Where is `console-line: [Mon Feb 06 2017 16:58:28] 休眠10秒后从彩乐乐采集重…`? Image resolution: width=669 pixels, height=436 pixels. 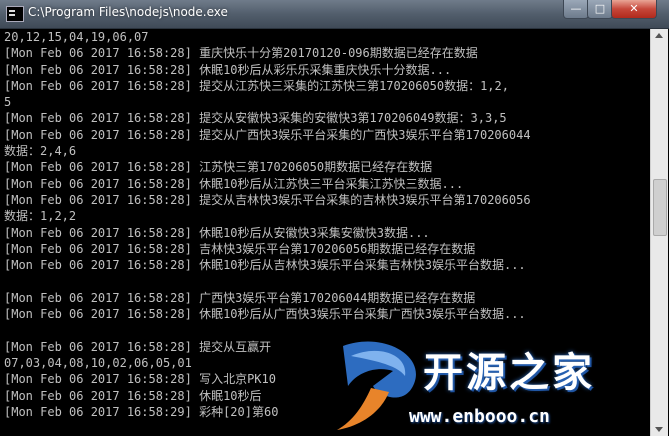
console-line: [Mon Feb 06 2017 16:58:28] 休眠10秒后从彩乐乐采集重… is located at coordinates (228, 69).